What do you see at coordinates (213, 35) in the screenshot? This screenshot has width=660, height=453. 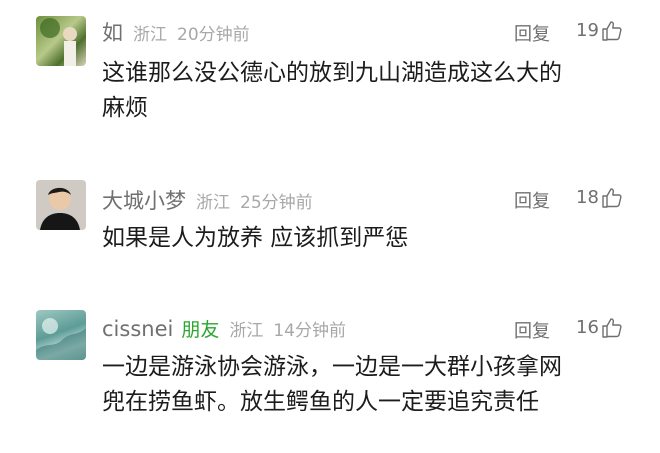 I see `comment-time: 20分钟前` at bounding box center [213, 35].